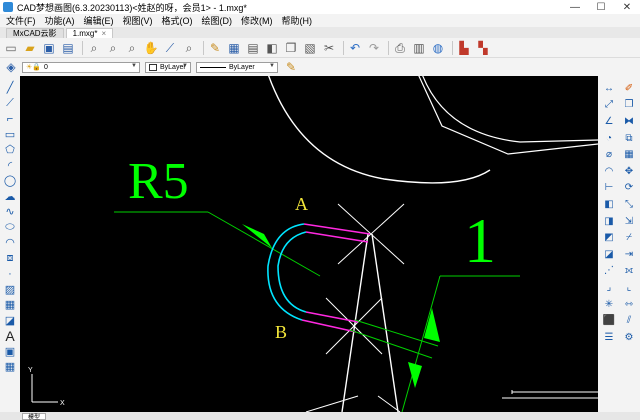  Describe the element at coordinates (609, 154) in the screenshot. I see `dim-diameter-icon: ⌀` at that location.